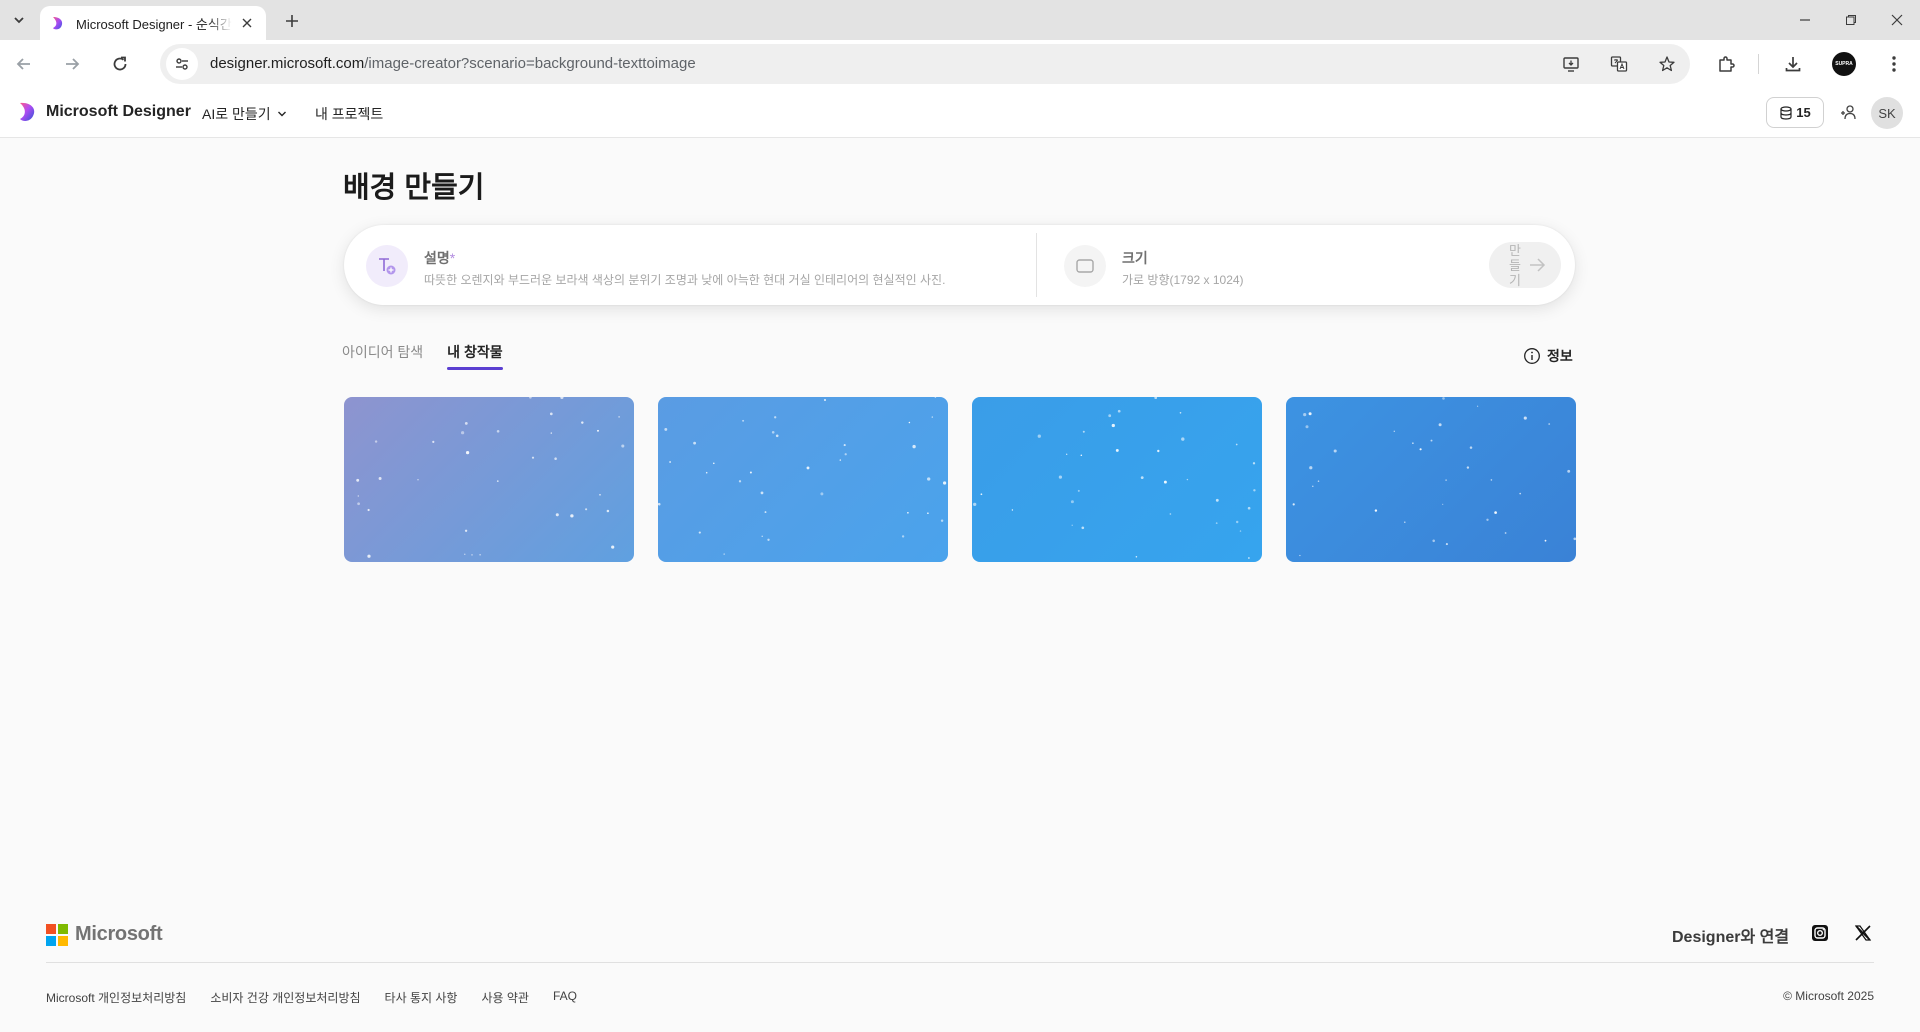 The width and height of the screenshot is (1920, 1032). What do you see at coordinates (1851, 20) in the screenshot?
I see `restore-button` at bounding box center [1851, 20].